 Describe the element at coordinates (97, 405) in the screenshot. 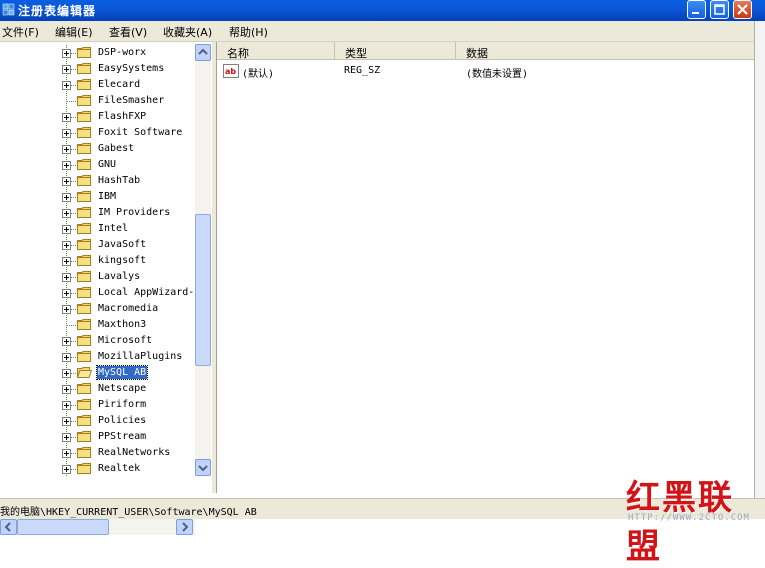

I see `tree-item: Piriform` at that location.